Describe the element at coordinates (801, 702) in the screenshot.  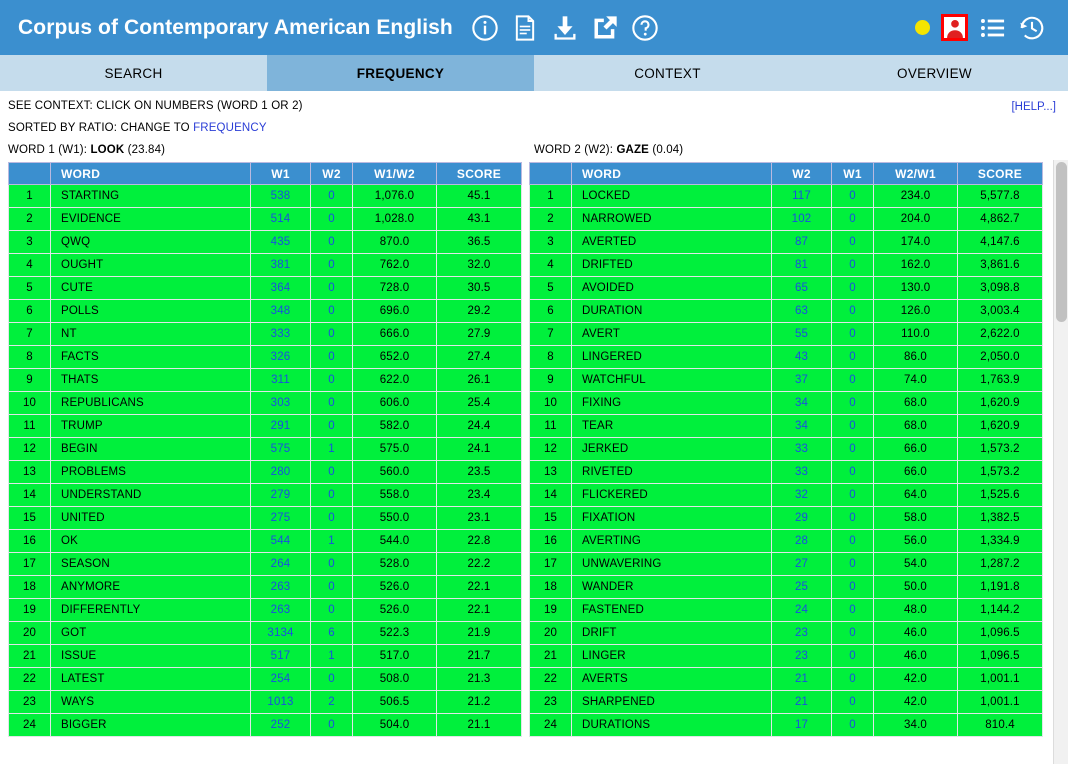
I see `cell-count-primary: 21` at that location.